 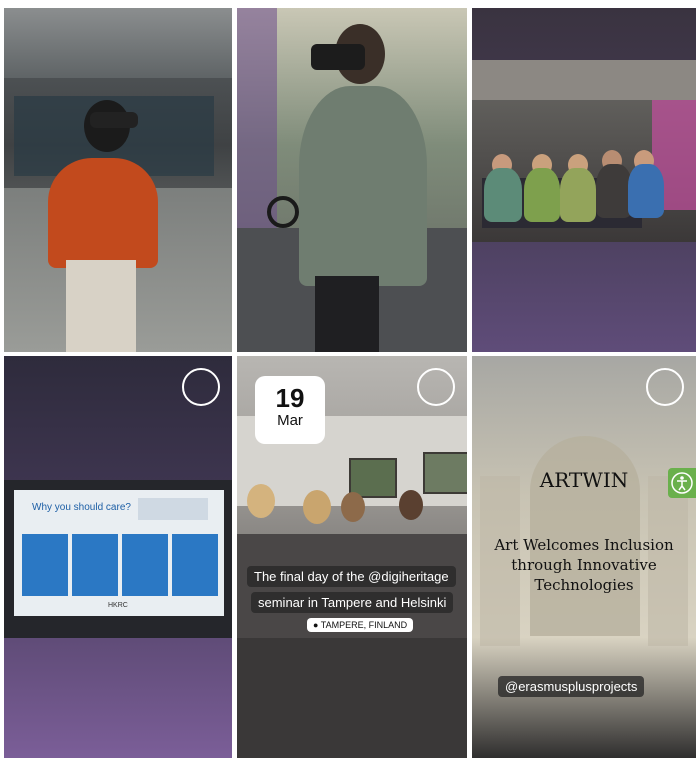 I want to click on accessibility-figure-icon, so click(x=682, y=483).